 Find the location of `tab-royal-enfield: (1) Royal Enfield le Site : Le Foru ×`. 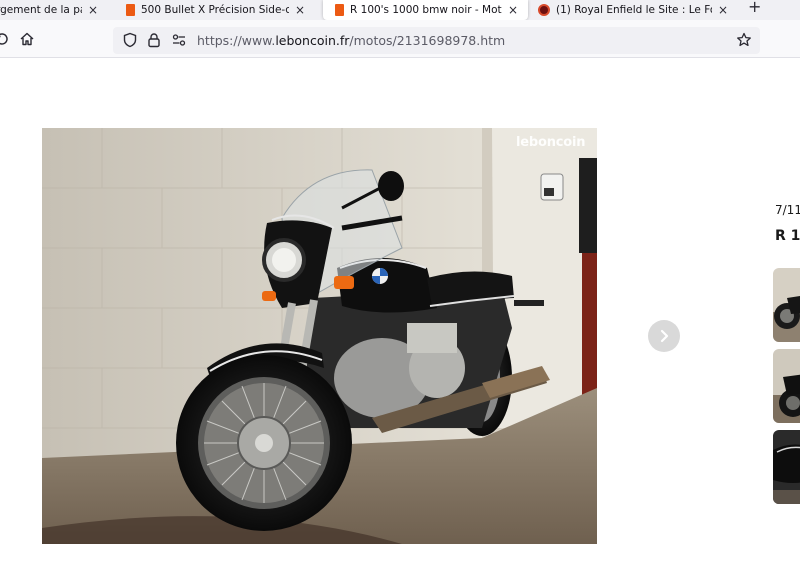

tab-royal-enfield: (1) Royal Enfield le Site : Le Foru × is located at coordinates (634, 10).